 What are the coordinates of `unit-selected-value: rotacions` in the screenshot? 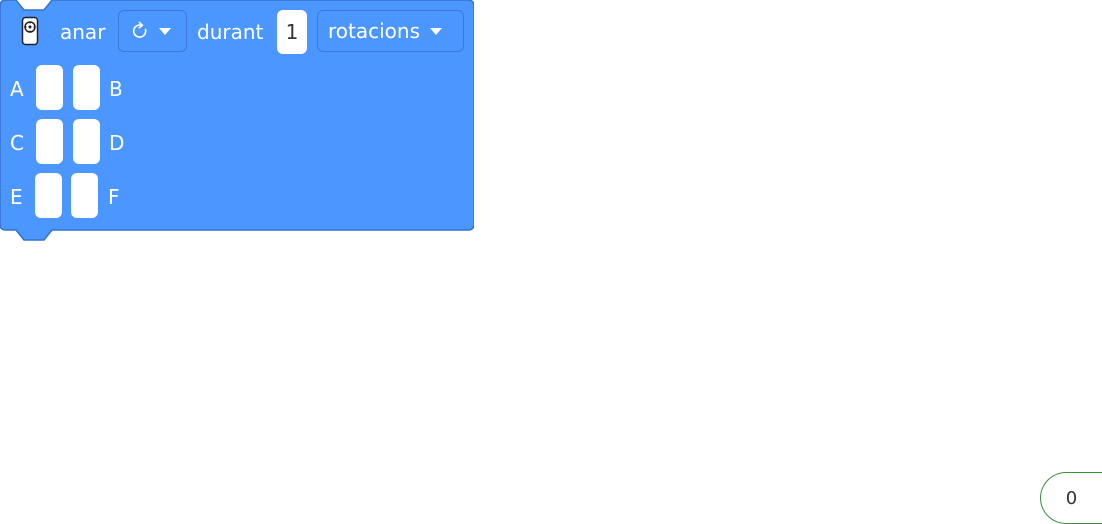 It's located at (374, 31).